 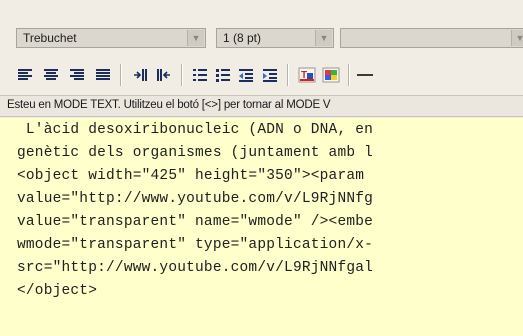 I want to click on rtl-direction-icon, so click(x=163, y=75).